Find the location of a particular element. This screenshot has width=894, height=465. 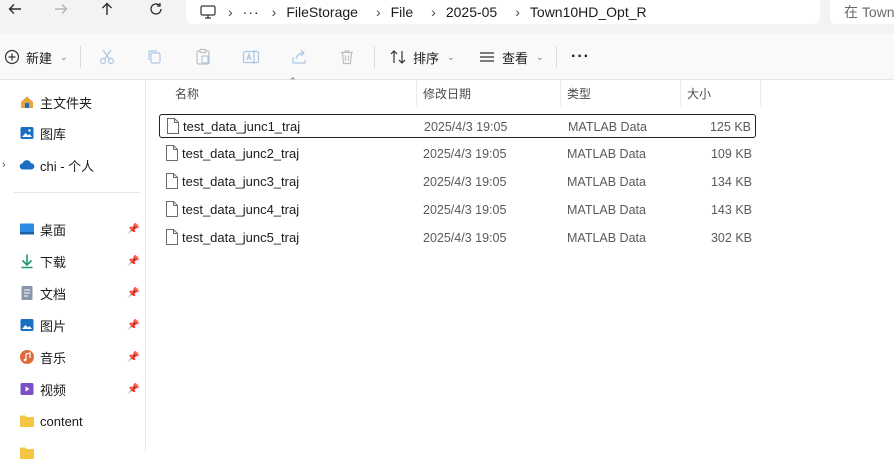

view-button: 查看 ⌄ is located at coordinates (511, 57).